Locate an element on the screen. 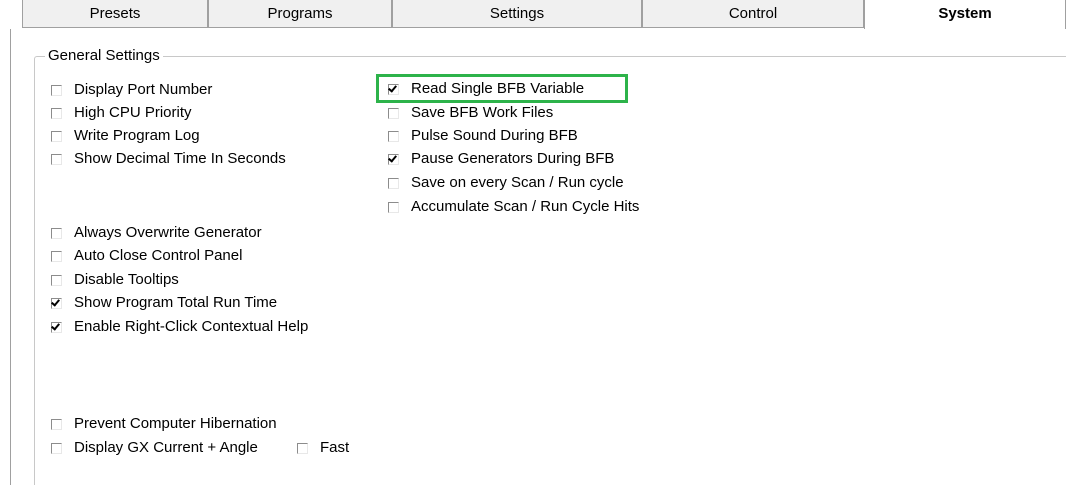 The image size is (1066, 485). checkbox-display-gx-current-angle: Display GX Current + Angle is located at coordinates (154, 448).